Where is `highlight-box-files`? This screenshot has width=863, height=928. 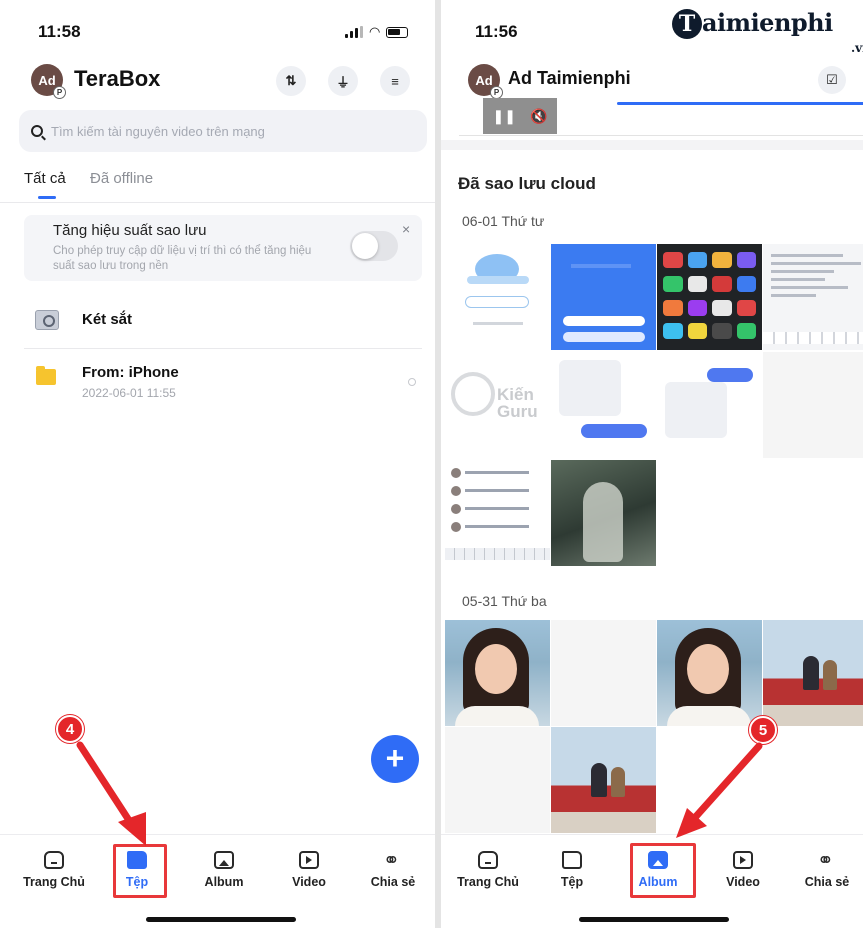 highlight-box-files is located at coordinates (140, 871).